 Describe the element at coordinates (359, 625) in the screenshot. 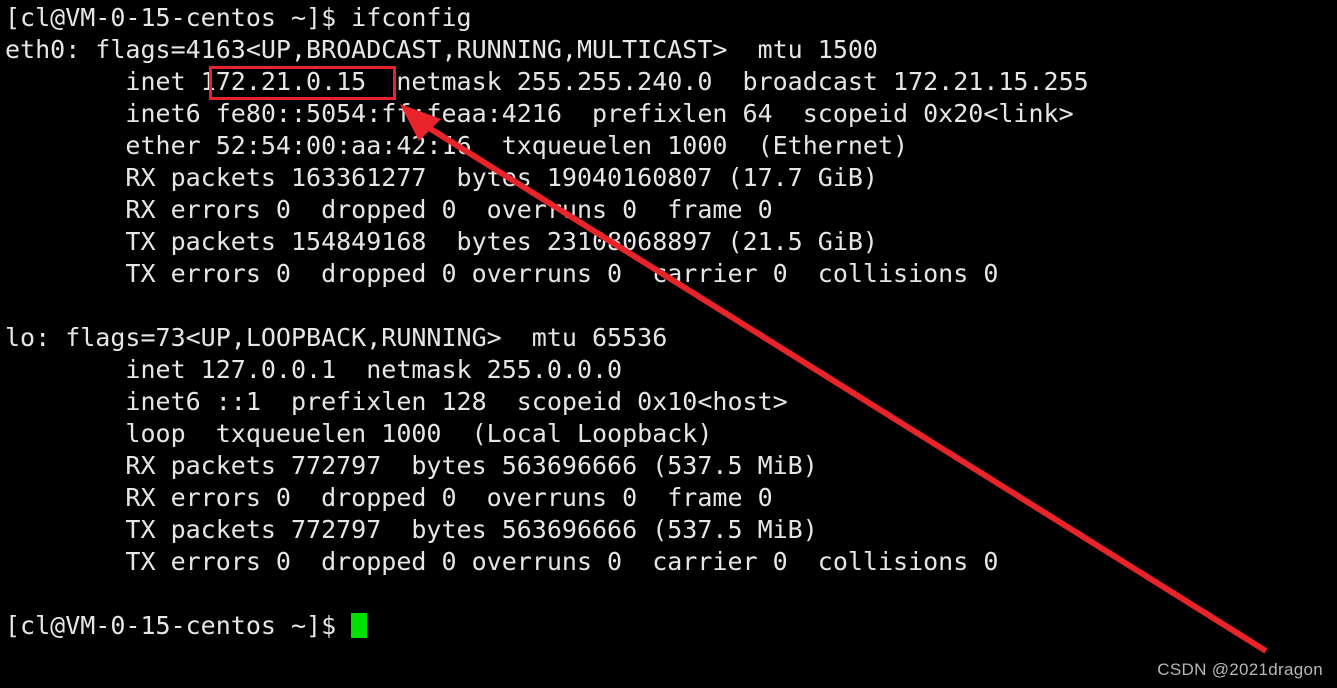

I see `text-cursor` at that location.